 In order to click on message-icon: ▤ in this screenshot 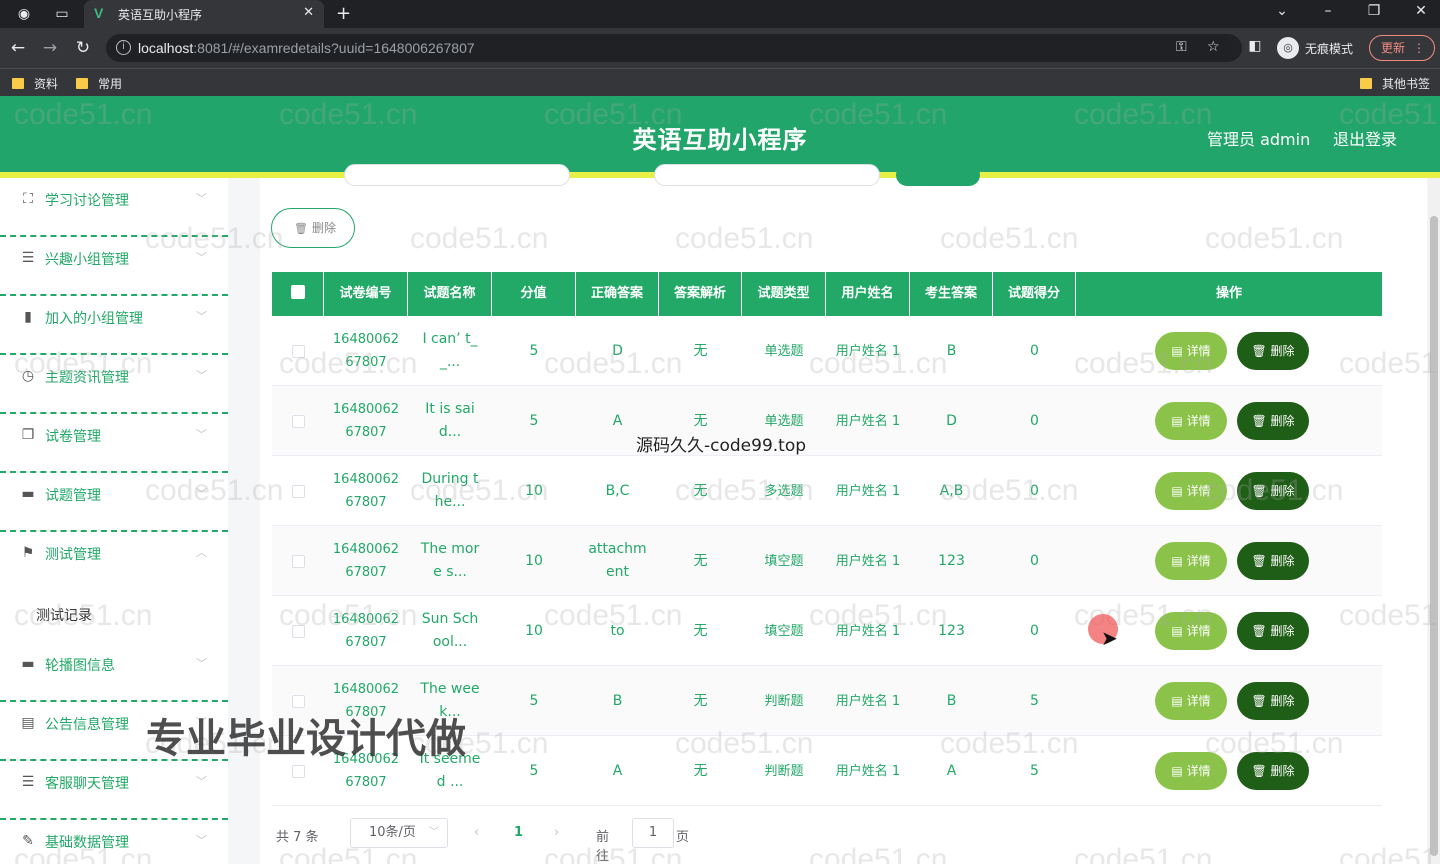, I will do `click(28, 723)`.